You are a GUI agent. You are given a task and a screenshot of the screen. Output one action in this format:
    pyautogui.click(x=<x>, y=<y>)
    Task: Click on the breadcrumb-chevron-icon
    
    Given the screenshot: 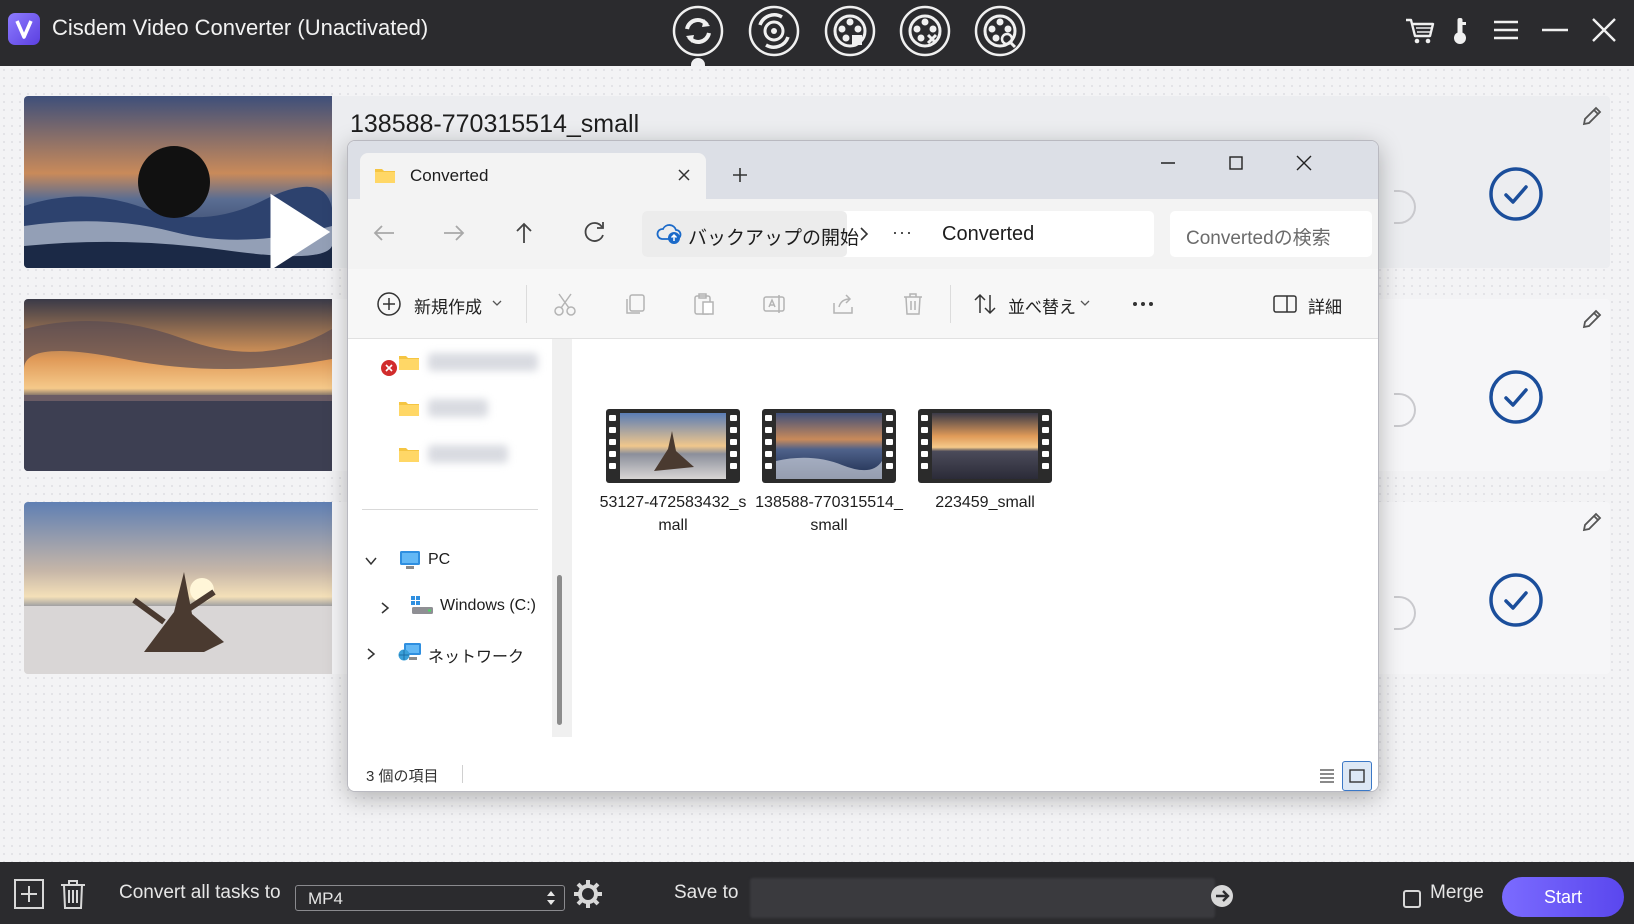 What is the action you would take?
    pyautogui.click(x=864, y=234)
    